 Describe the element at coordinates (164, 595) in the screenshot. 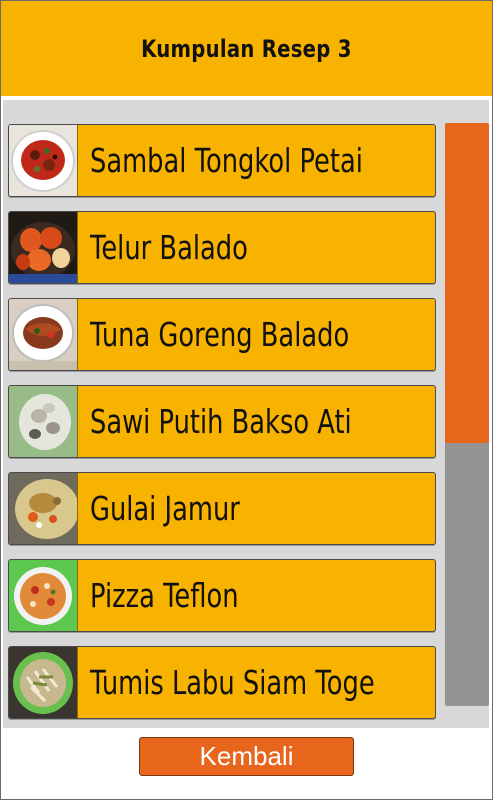

I see `recipe-item-label: Pizza Teflon` at that location.